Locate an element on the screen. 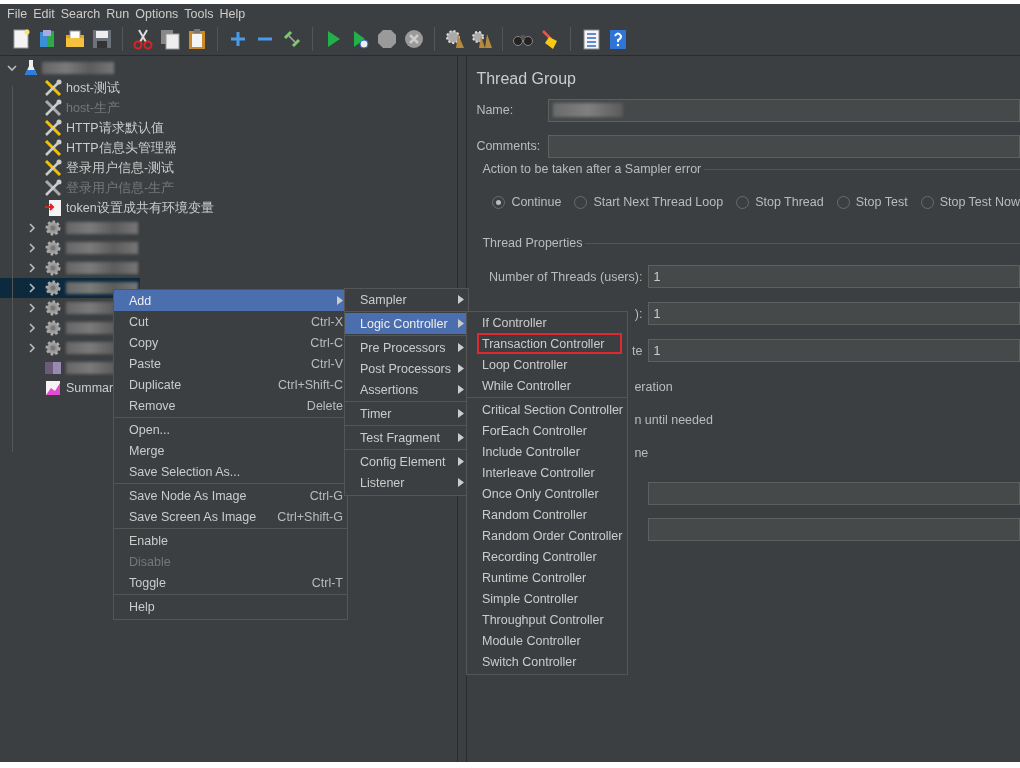 This screenshot has height=768, width=1020. menu-item: Interleave Controller is located at coordinates (547, 472).